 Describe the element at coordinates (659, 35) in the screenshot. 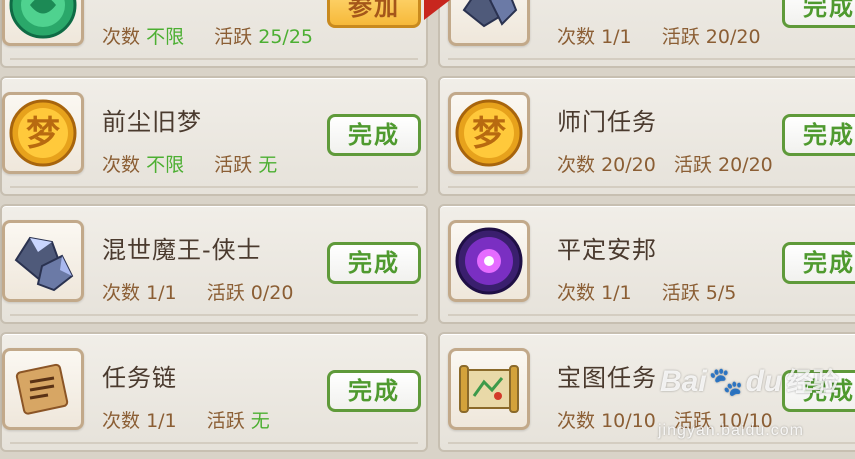

I see `activity-stats: 次数 1/1 活跃 20/20` at that location.